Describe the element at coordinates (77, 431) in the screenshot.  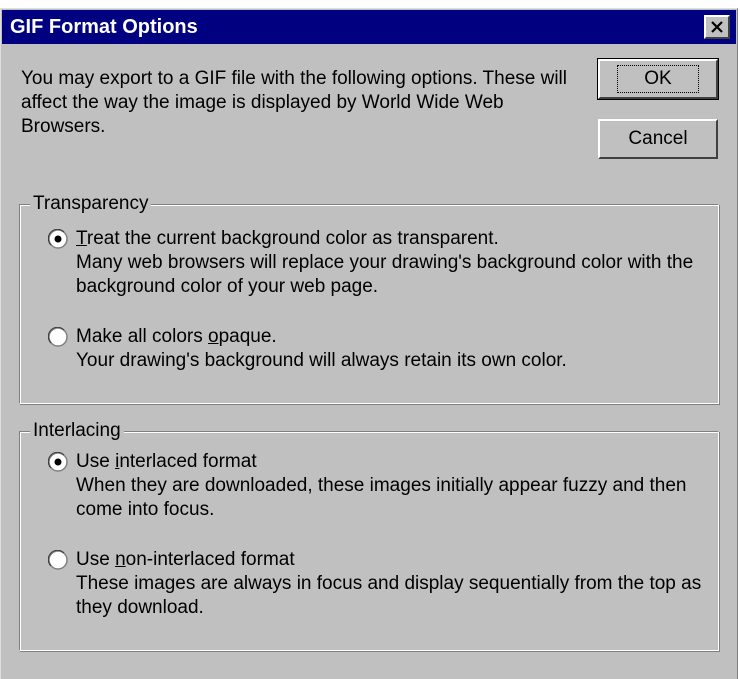
I see `interlacing-group-legend: Interlacing` at that location.